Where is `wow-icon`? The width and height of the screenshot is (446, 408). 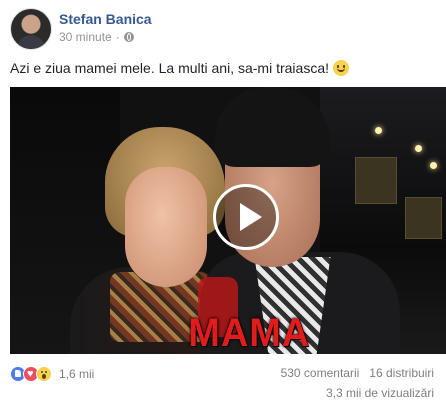 wow-icon is located at coordinates (44, 374).